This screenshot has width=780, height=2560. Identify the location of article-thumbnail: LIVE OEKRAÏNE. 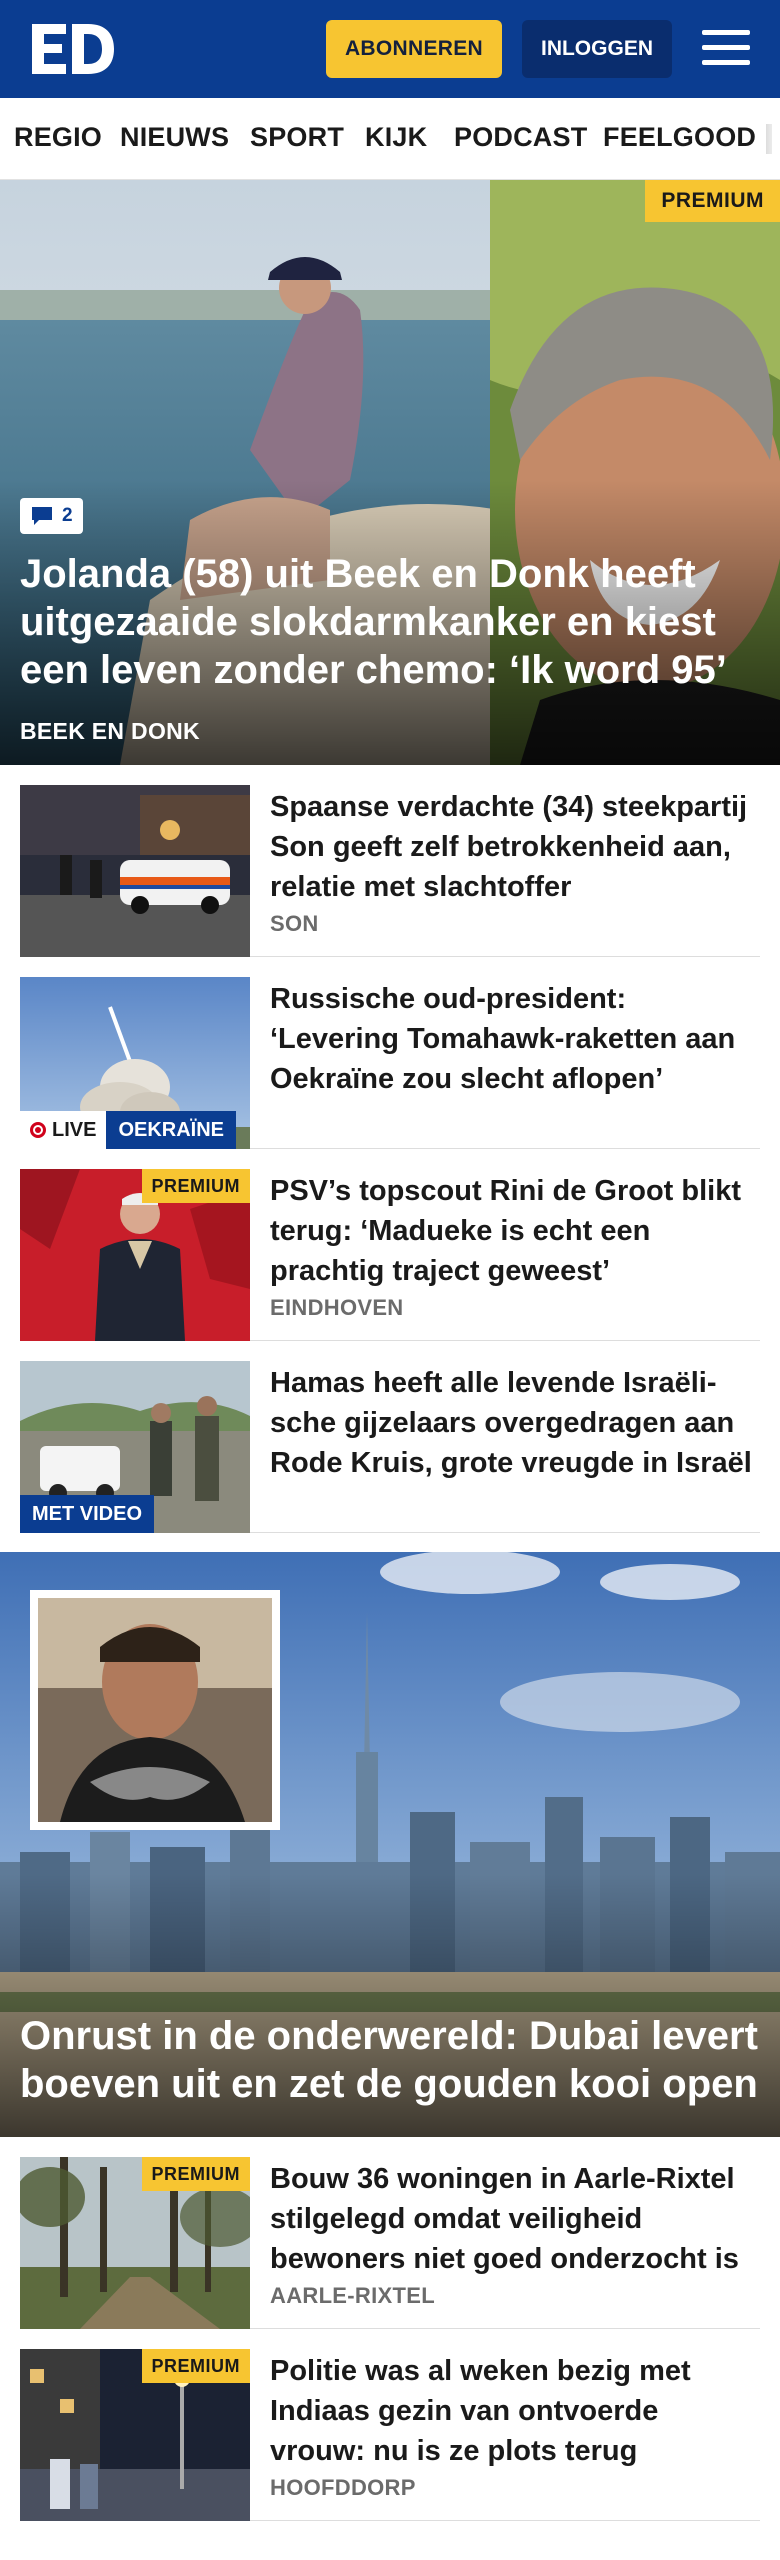
(135, 1063).